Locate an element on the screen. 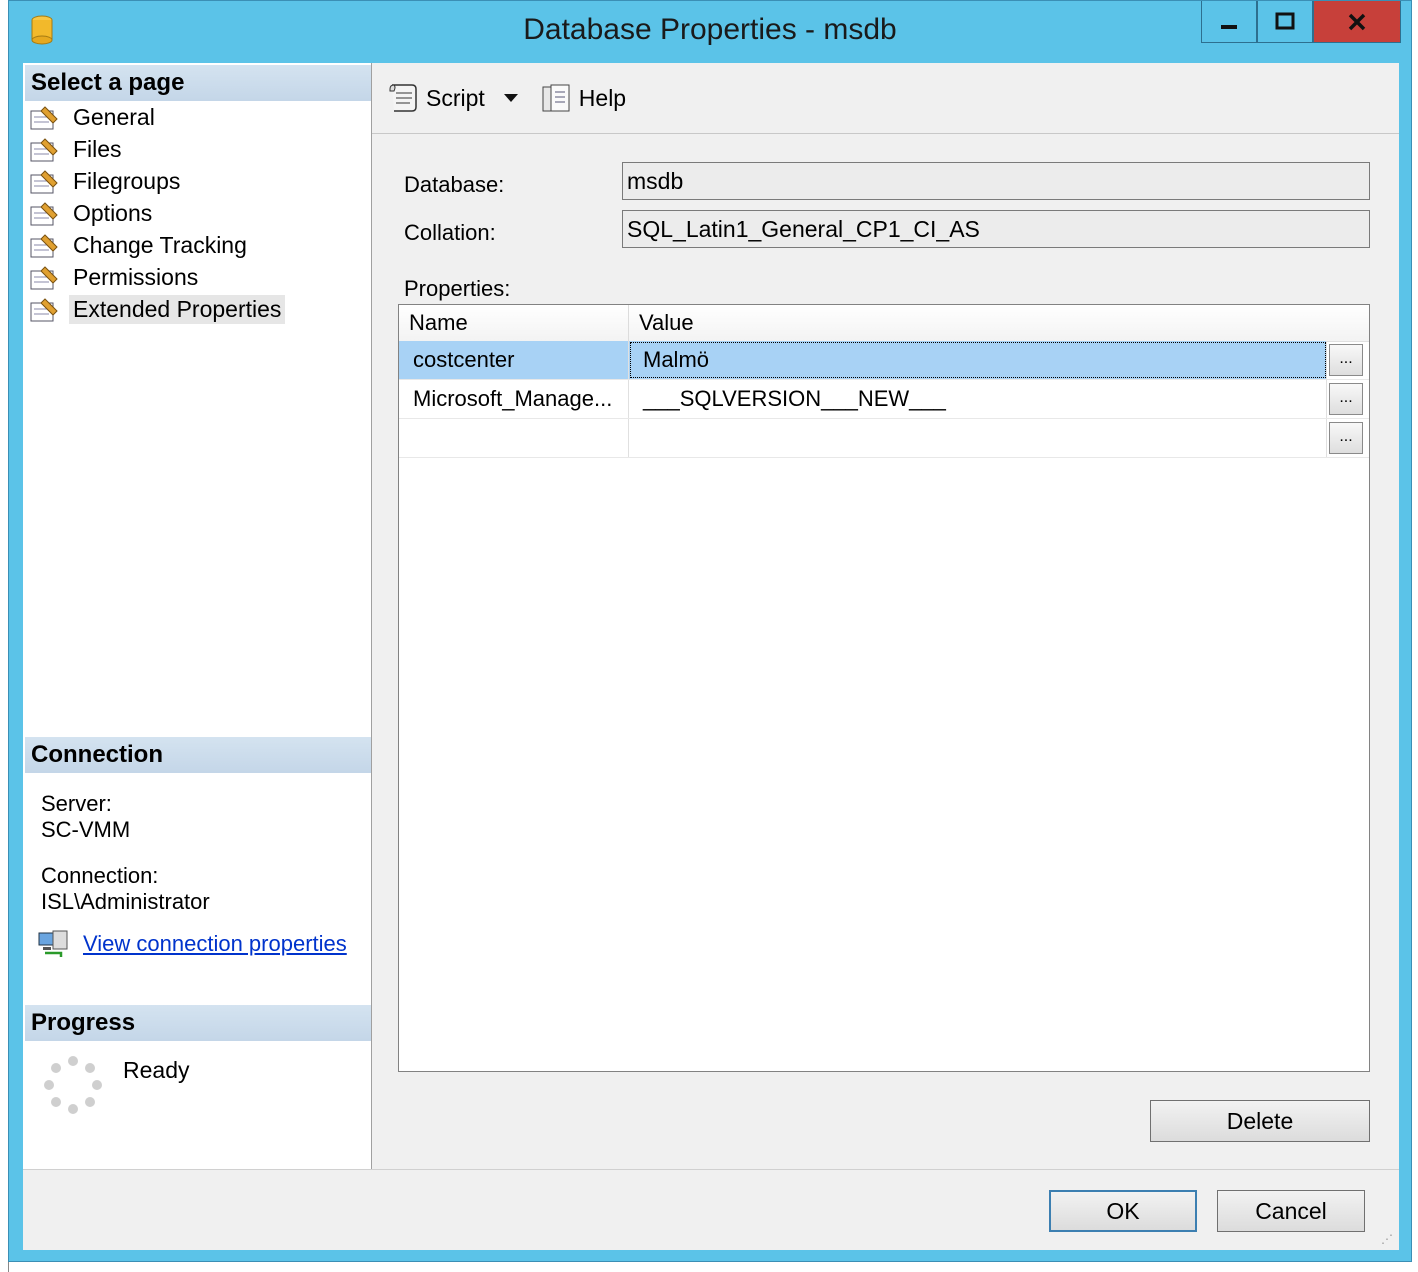 The width and height of the screenshot is (1418, 1272). minimize-icon is located at coordinates (1229, 26).